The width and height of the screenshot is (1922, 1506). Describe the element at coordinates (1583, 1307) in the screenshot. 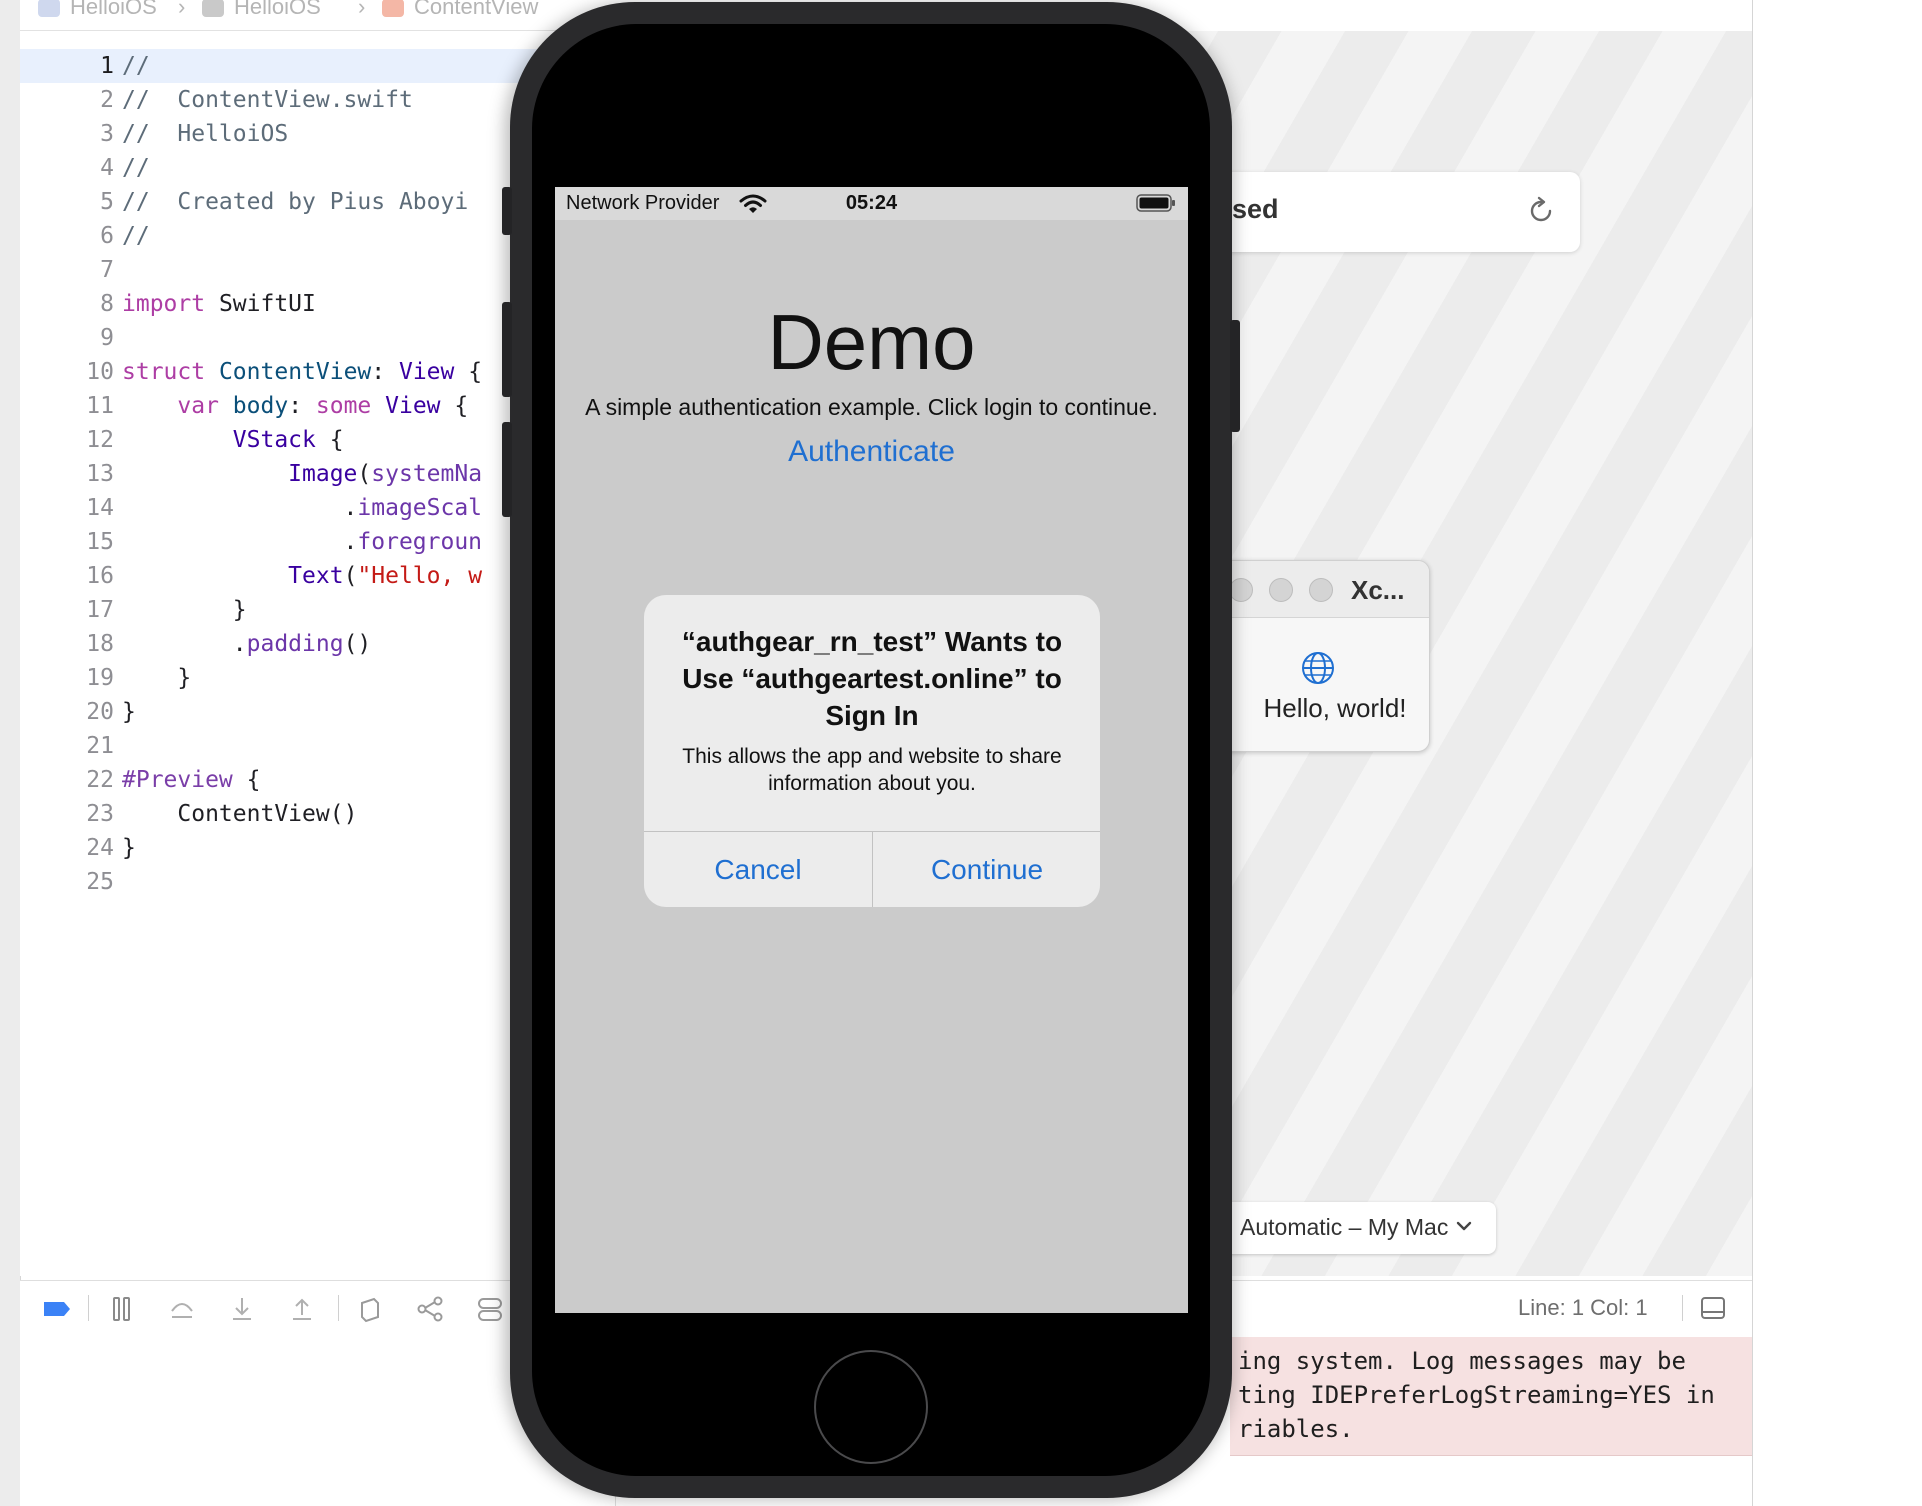

I see `cursor-position: Line: 1 Col: 1` at that location.